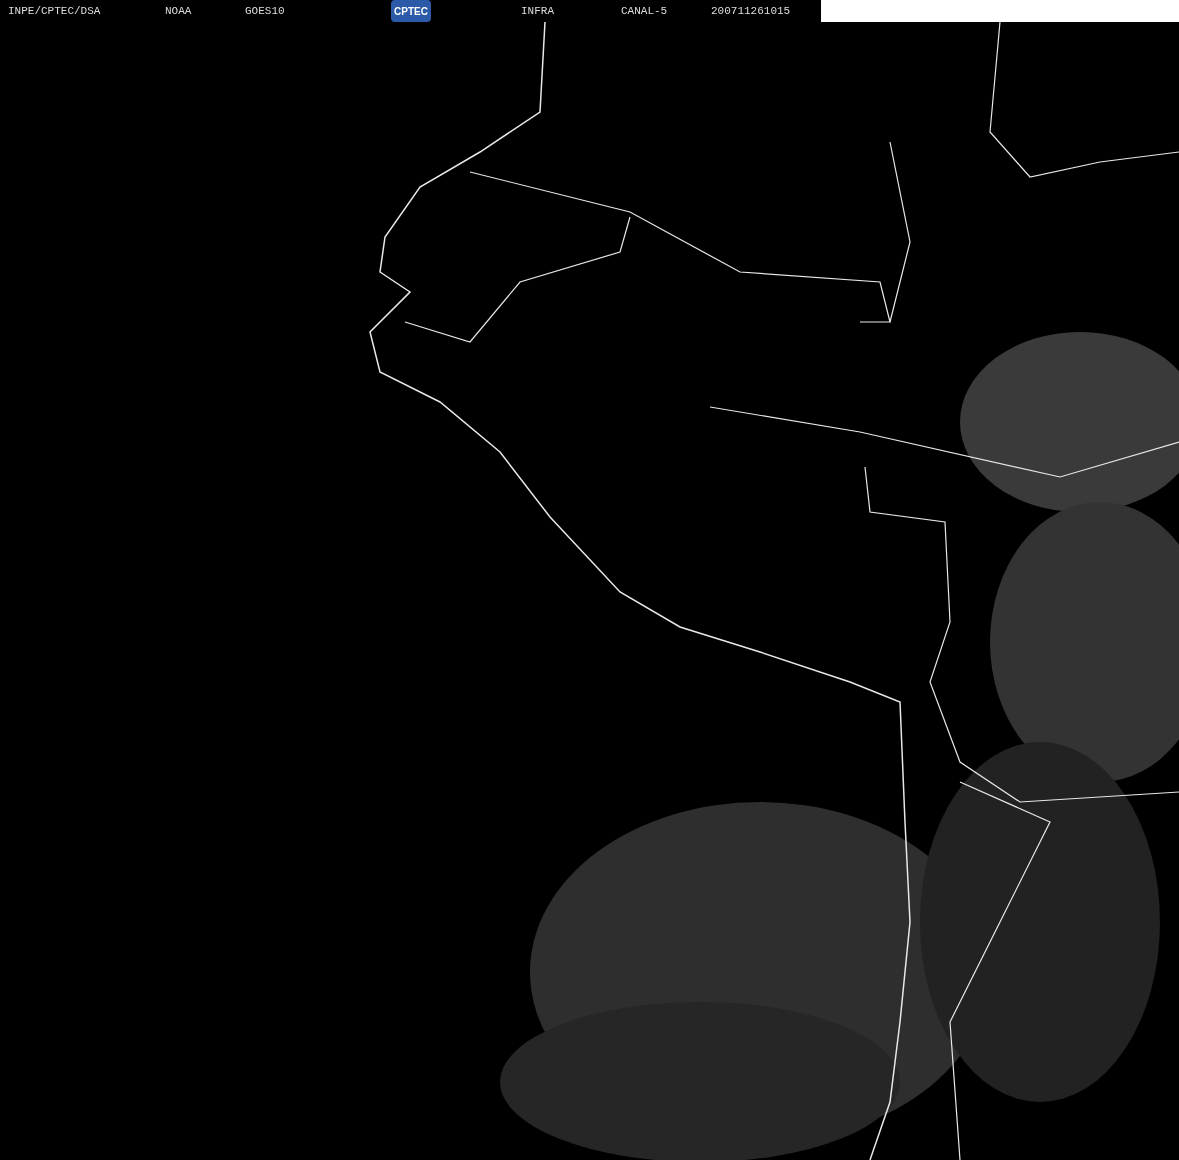  What do you see at coordinates (178, 11) in the screenshot?
I see `header-label: NOAA` at bounding box center [178, 11].